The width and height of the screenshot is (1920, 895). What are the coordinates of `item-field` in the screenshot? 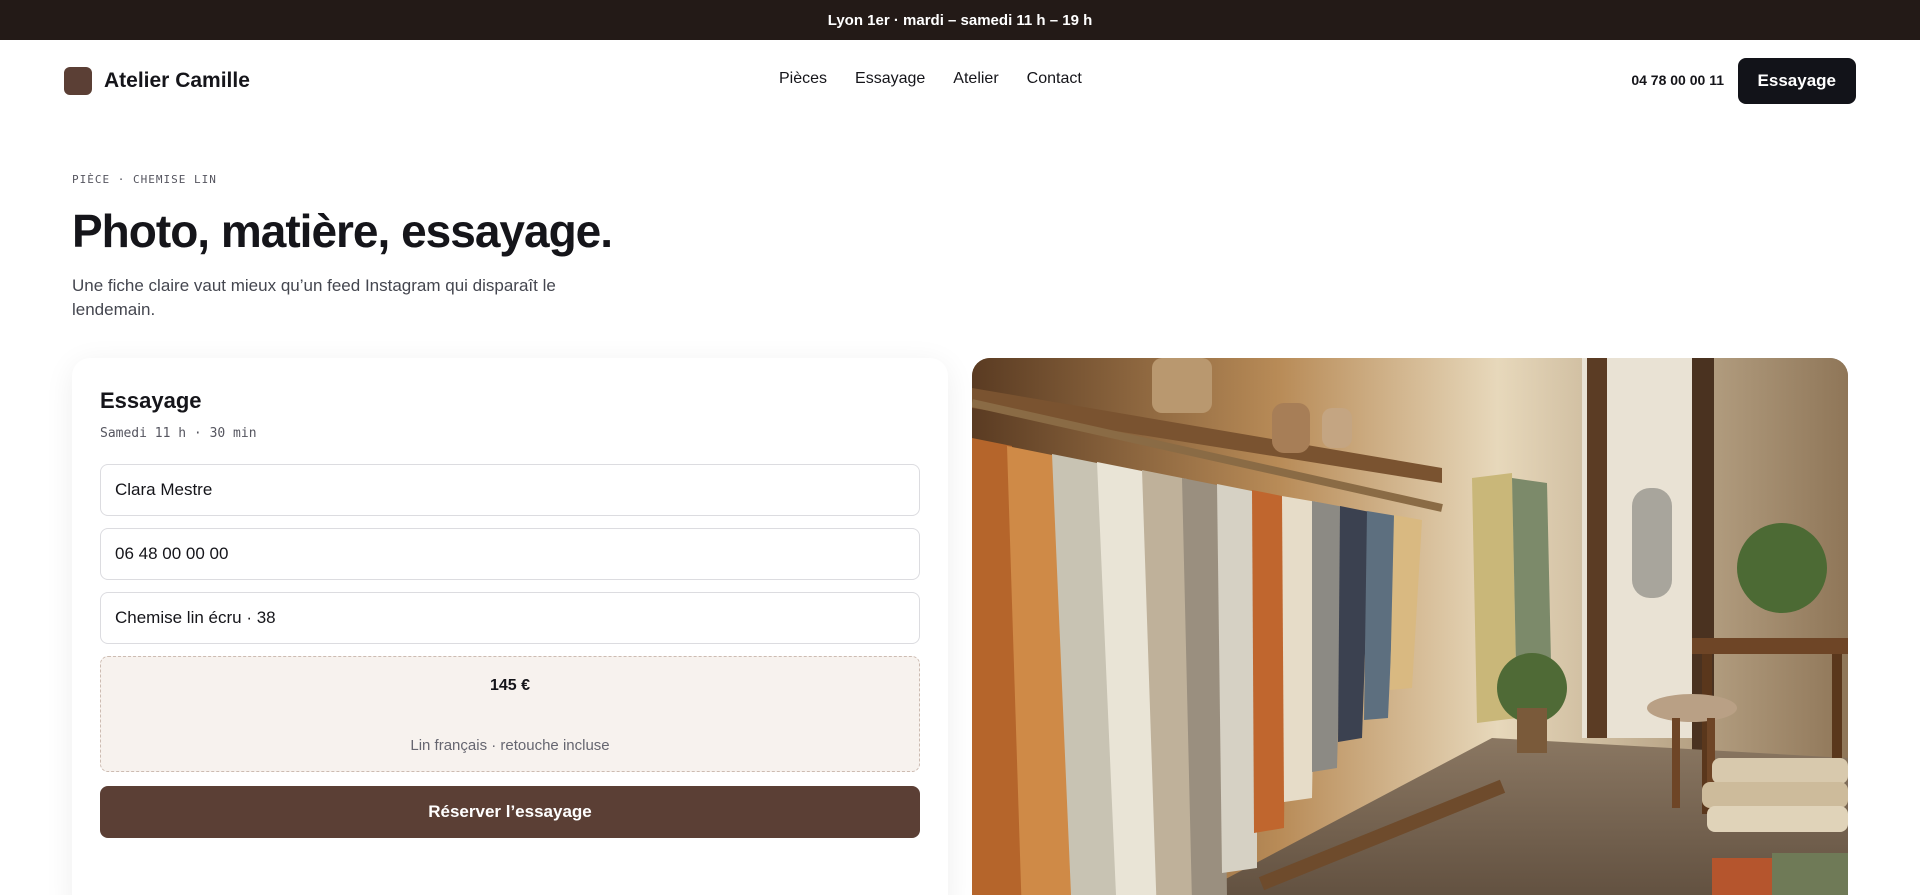 It's located at (510, 618).